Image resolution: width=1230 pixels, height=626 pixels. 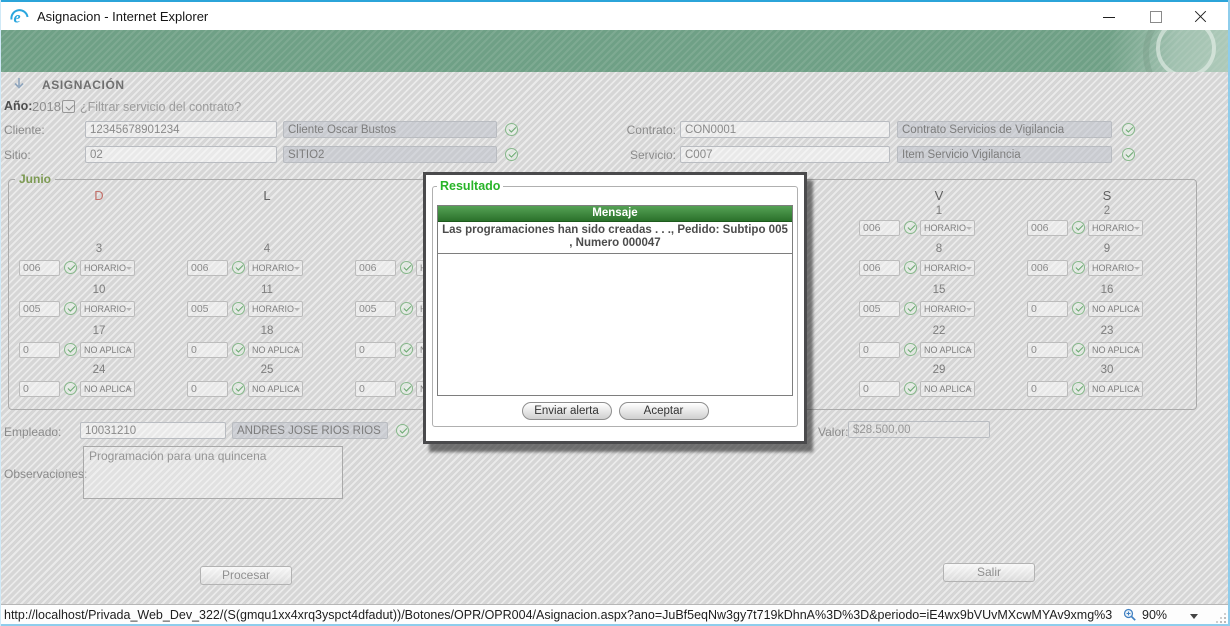 I want to click on minimize-button, so click(x=1109, y=16).